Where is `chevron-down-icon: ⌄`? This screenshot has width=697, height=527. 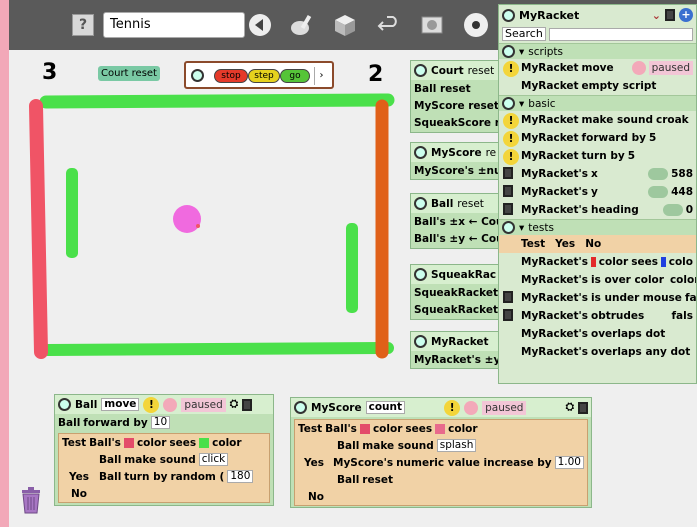
chevron-down-icon: ⌄ is located at coordinates (656, 15).